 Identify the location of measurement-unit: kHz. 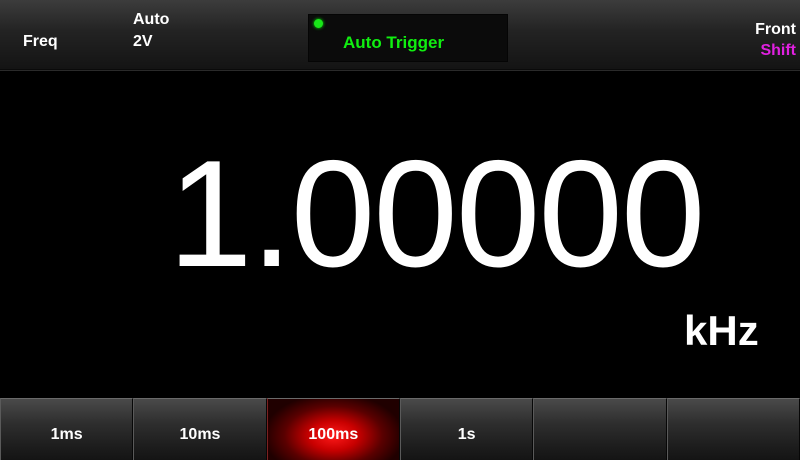
(721, 330).